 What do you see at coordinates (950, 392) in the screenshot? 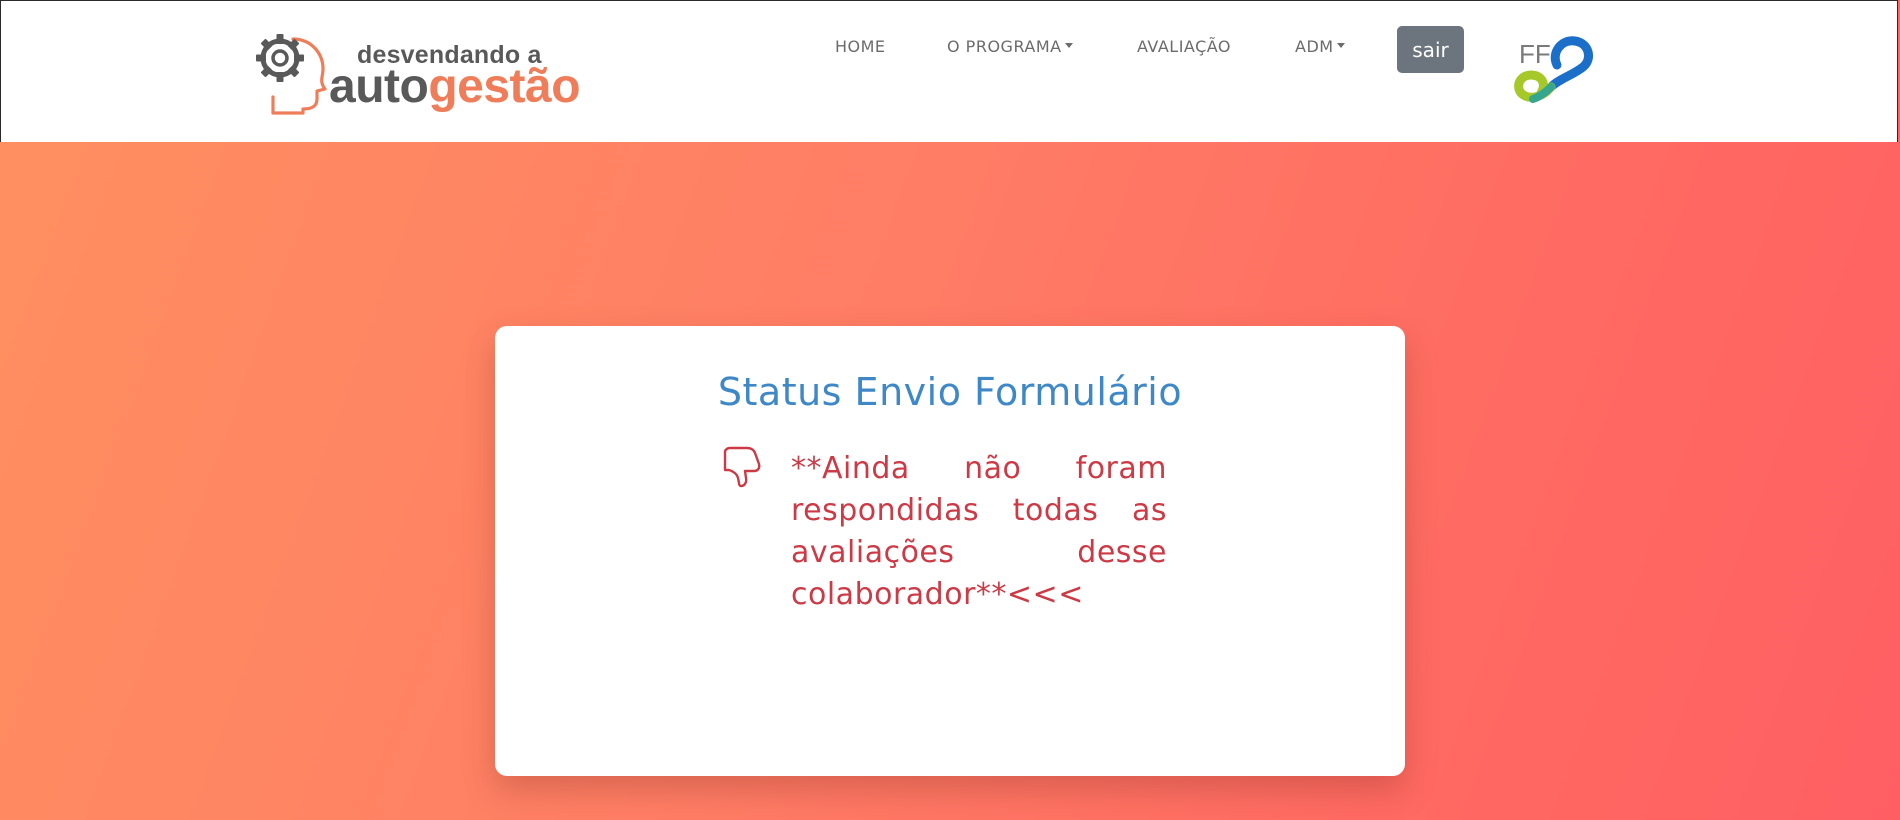
I see `card-title: Status Envio Formulário` at bounding box center [950, 392].